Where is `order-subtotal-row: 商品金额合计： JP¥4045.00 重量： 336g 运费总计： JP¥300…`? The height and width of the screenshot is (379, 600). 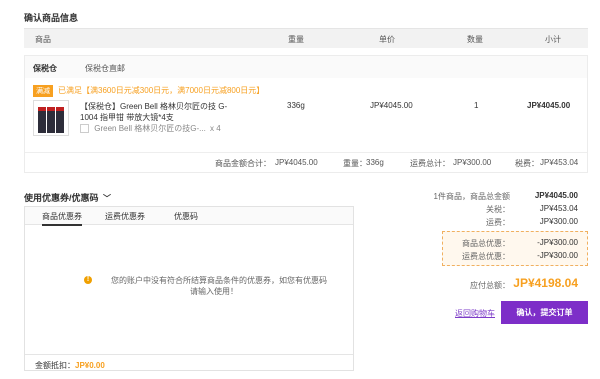 order-subtotal-row: 商品金额合计： JP¥4045.00 重量： 336g 运费总计： JP¥300… is located at coordinates (306, 162).